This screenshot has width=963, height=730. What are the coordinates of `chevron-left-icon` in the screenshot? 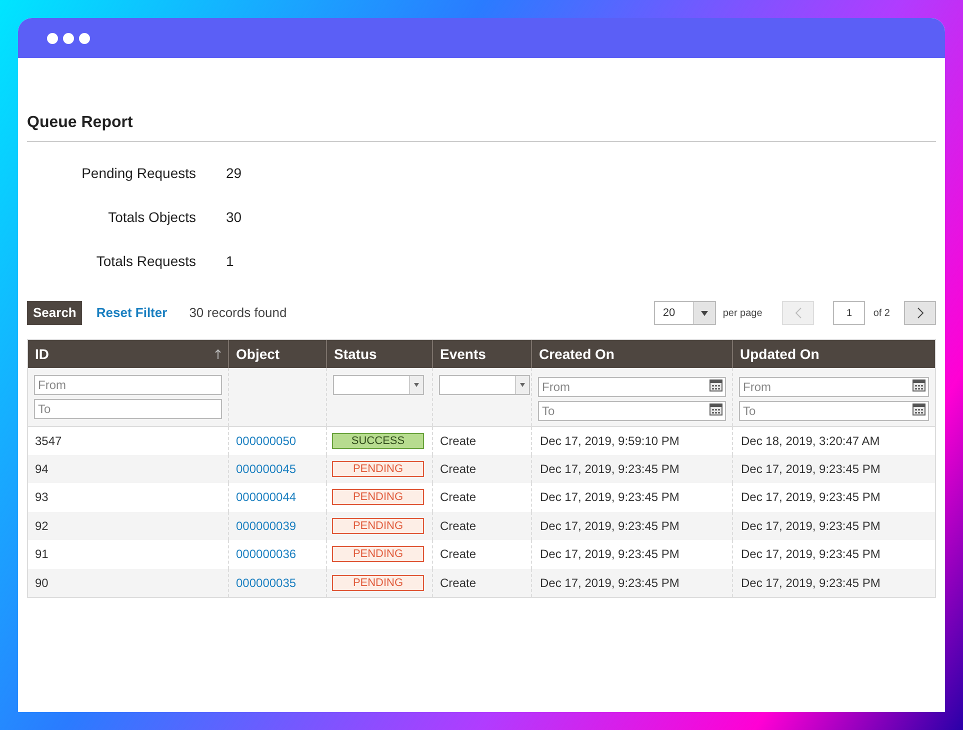 It's located at (798, 313).